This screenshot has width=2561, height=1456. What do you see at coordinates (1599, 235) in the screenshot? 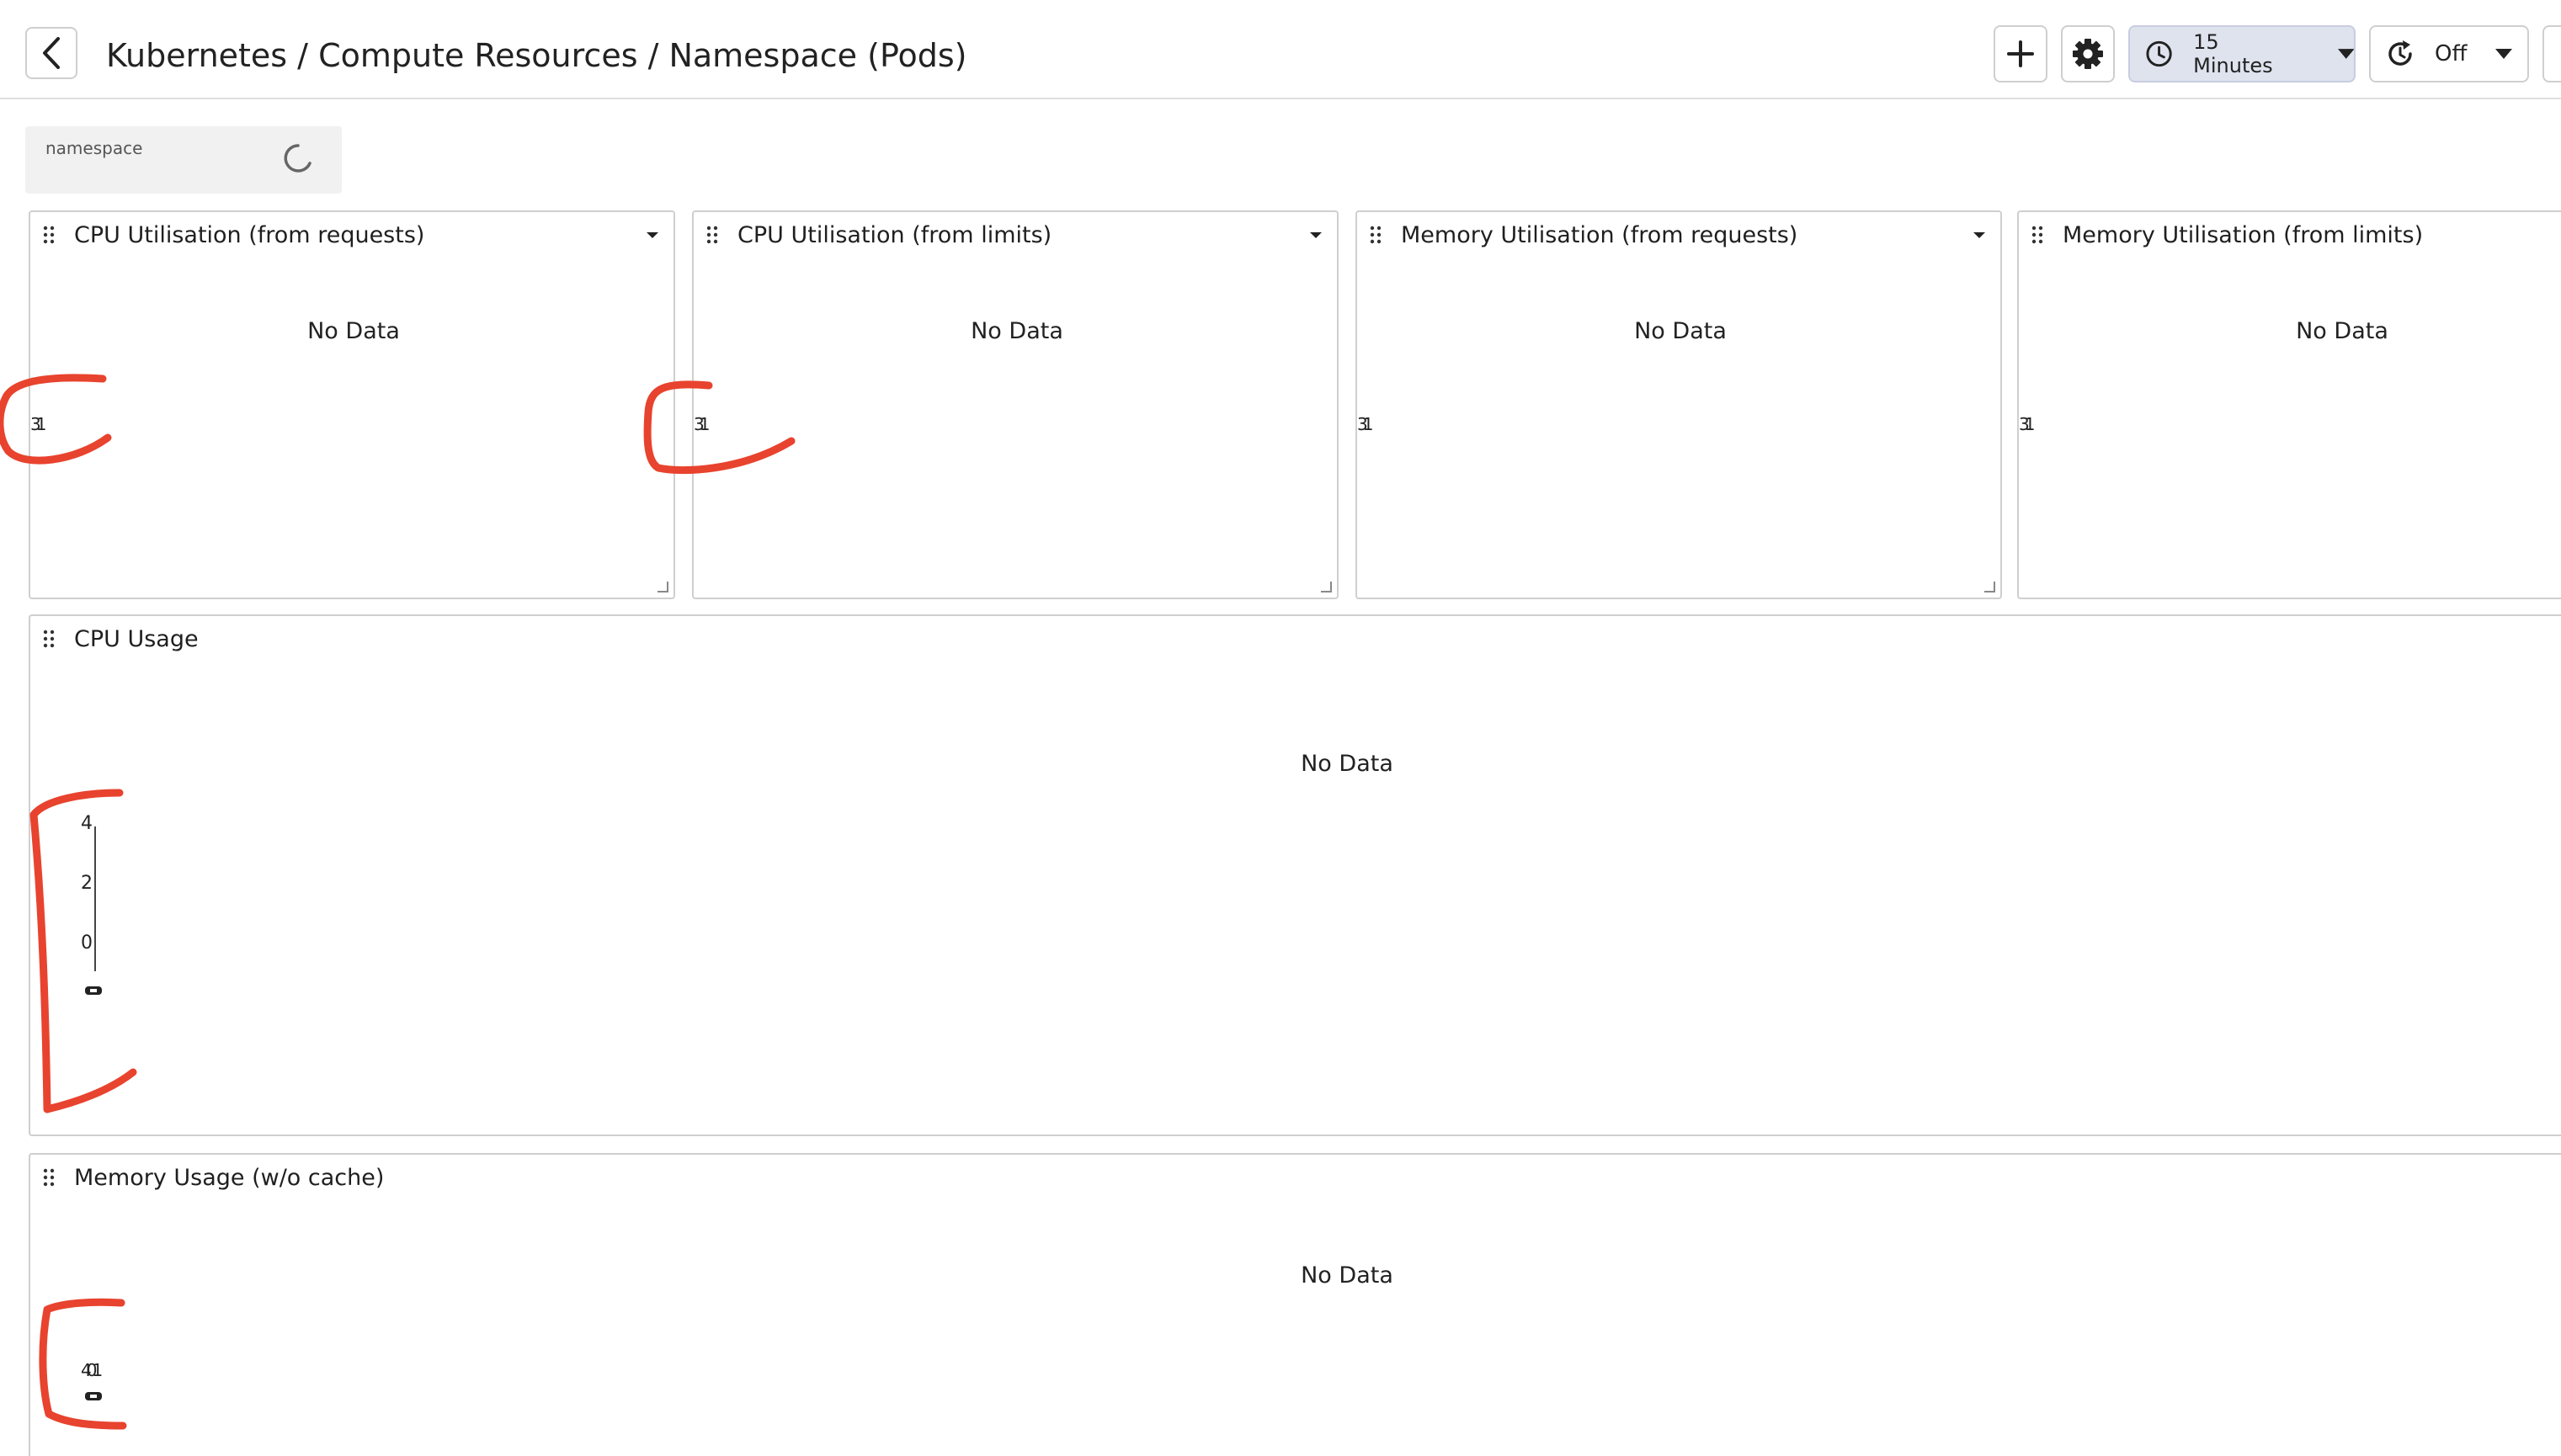
I see `panel-title: Memory Utilisation (from requests)` at bounding box center [1599, 235].